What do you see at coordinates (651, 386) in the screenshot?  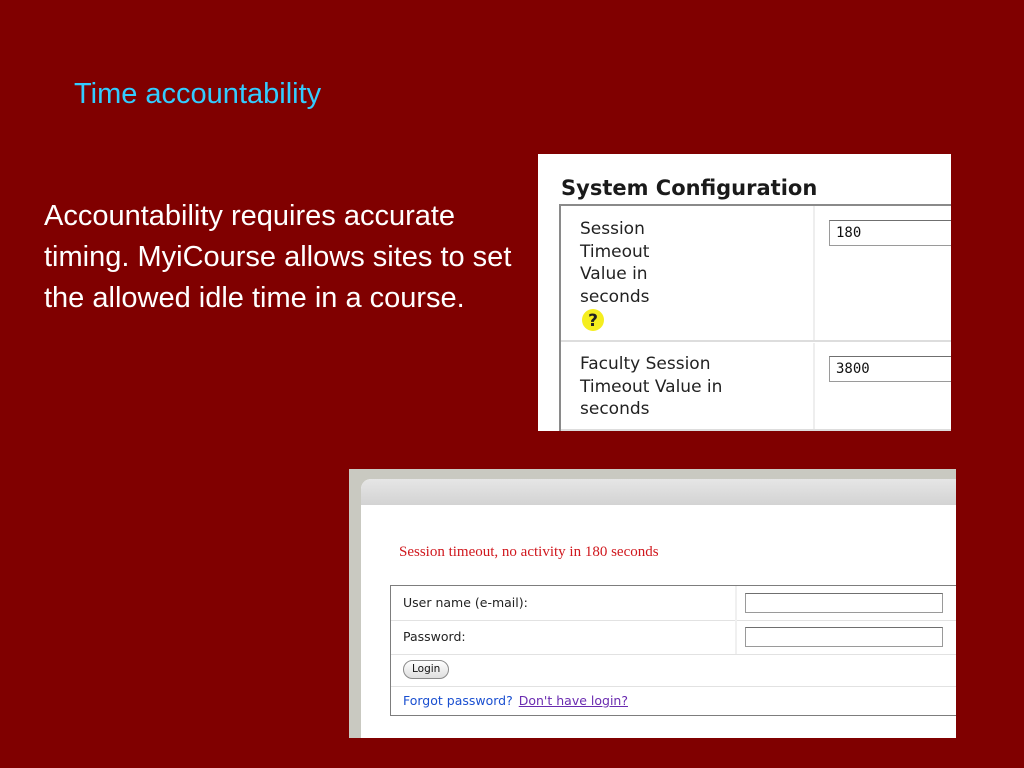 I see `faculty-session-timeout-label: Faculty Session Timeout Value in seconds` at bounding box center [651, 386].